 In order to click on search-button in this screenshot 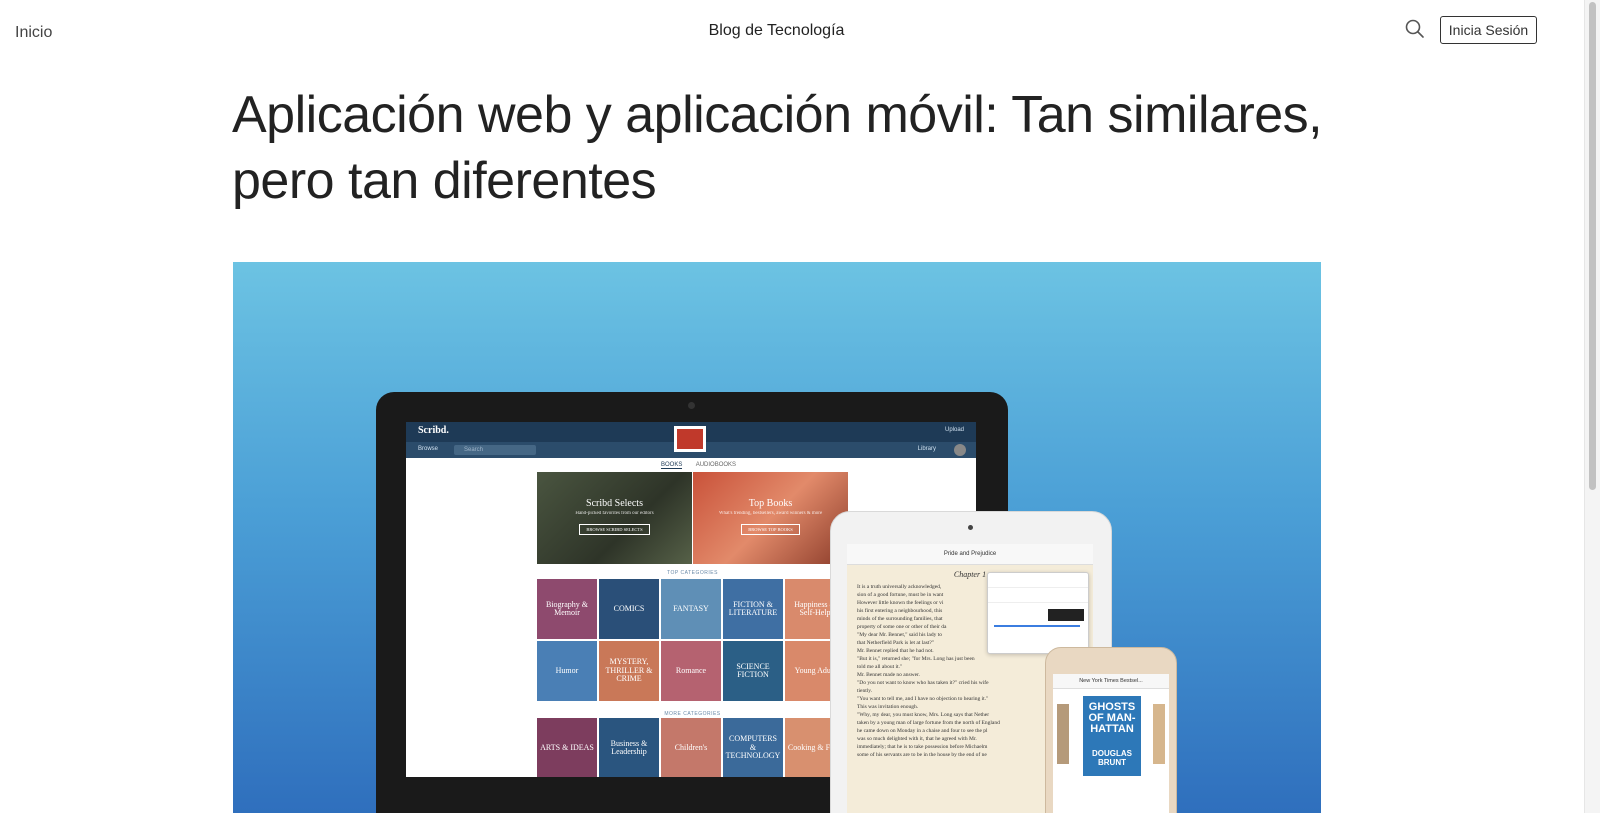, I will do `click(1415, 29)`.